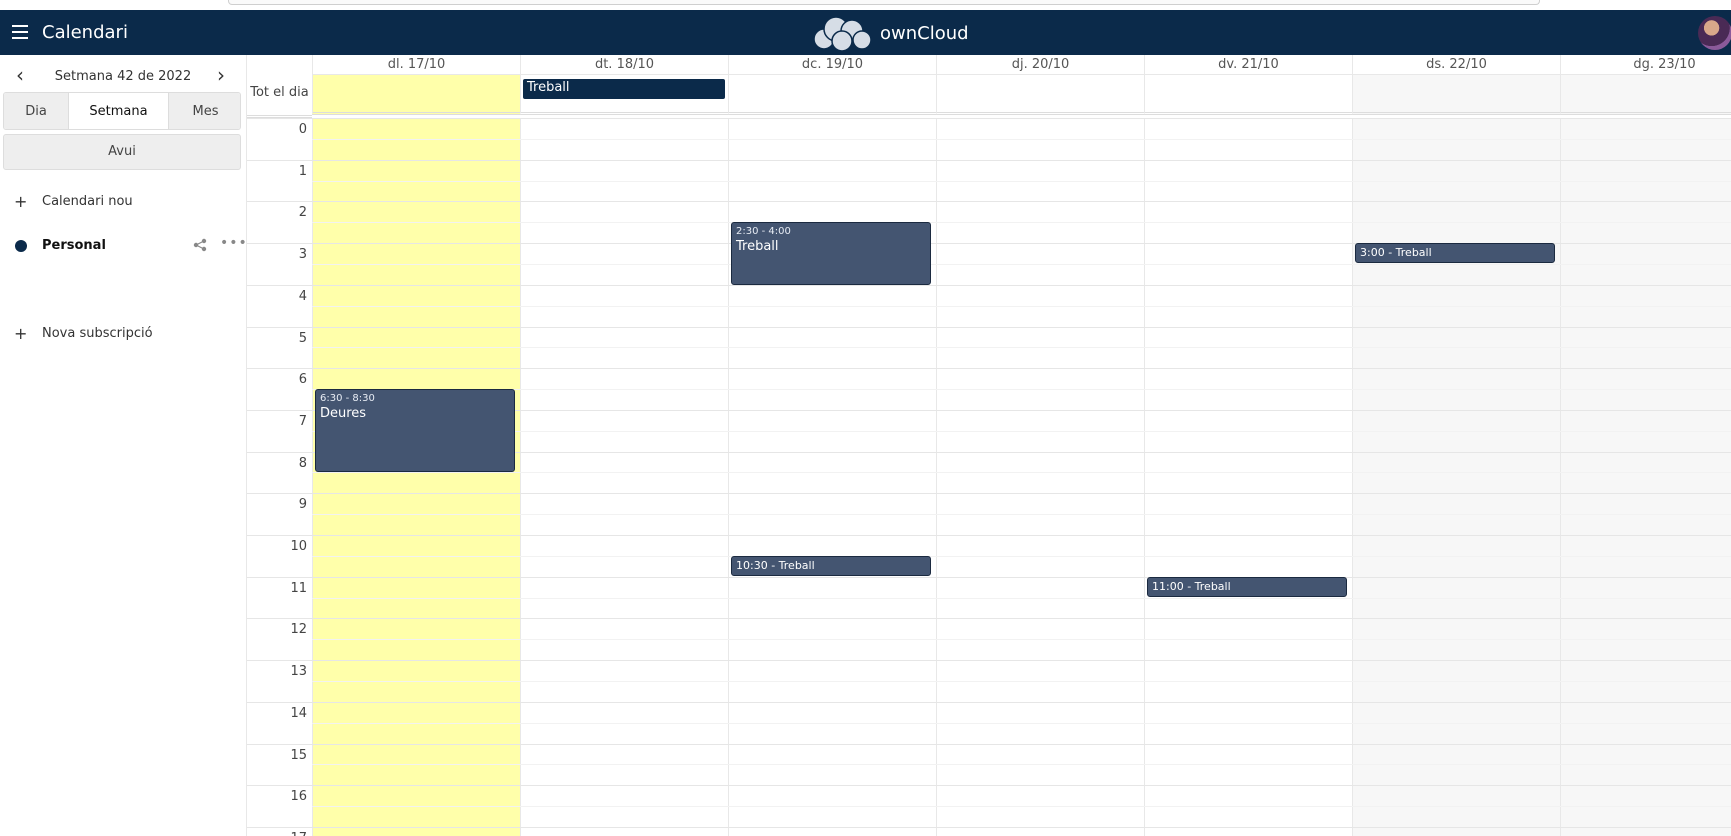 Image resolution: width=1731 pixels, height=836 pixels. I want to click on share-icon, so click(200, 245).